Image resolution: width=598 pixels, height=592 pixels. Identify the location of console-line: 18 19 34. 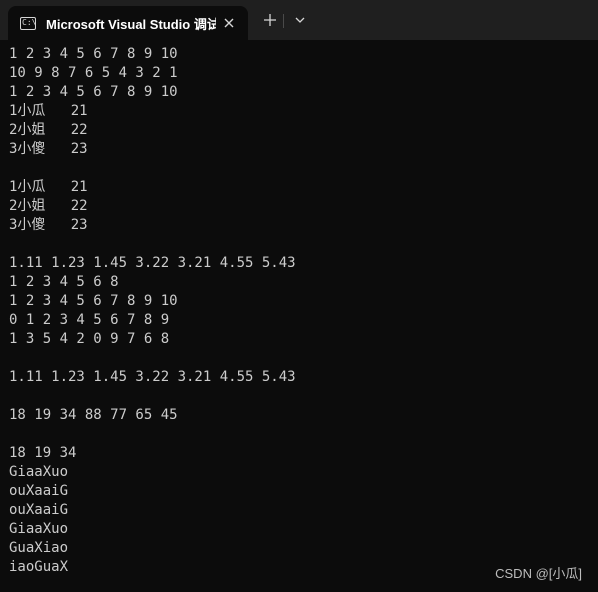
(43, 453).